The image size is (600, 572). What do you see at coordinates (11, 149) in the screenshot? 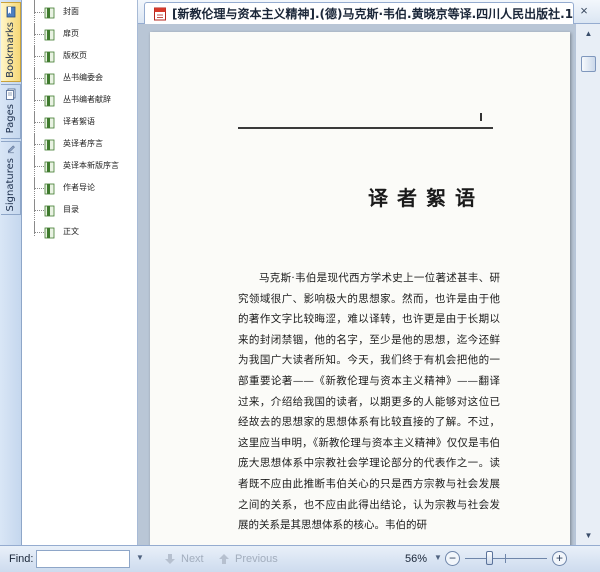
I see `signature-pen-icon` at bounding box center [11, 149].